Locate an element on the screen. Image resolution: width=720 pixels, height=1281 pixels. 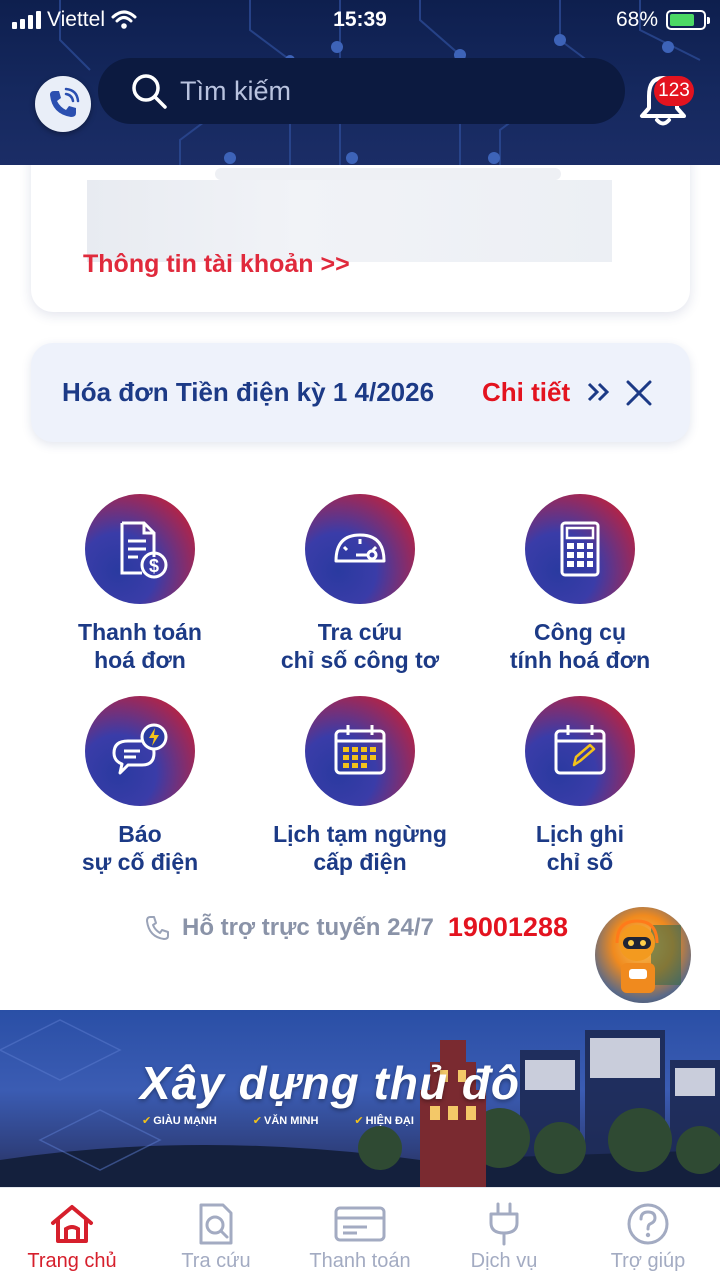
lookup-document-icon is located at coordinates (216, 1224).